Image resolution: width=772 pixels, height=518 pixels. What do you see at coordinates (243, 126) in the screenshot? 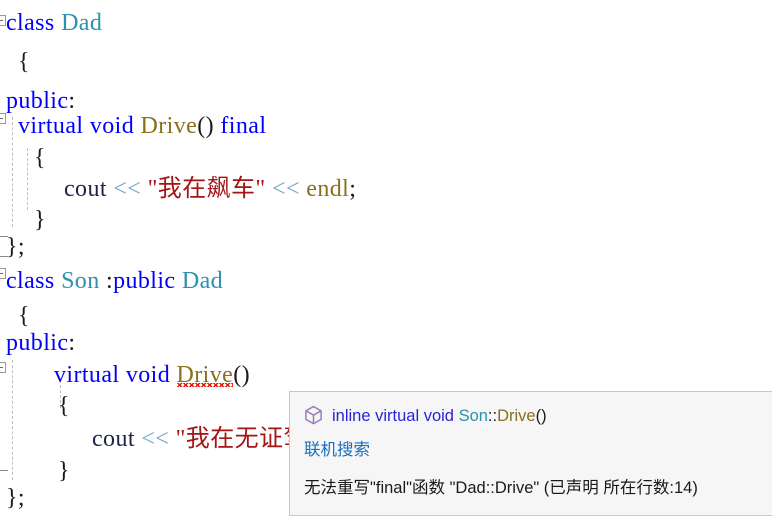
I see `code-token: final` at bounding box center [243, 126].